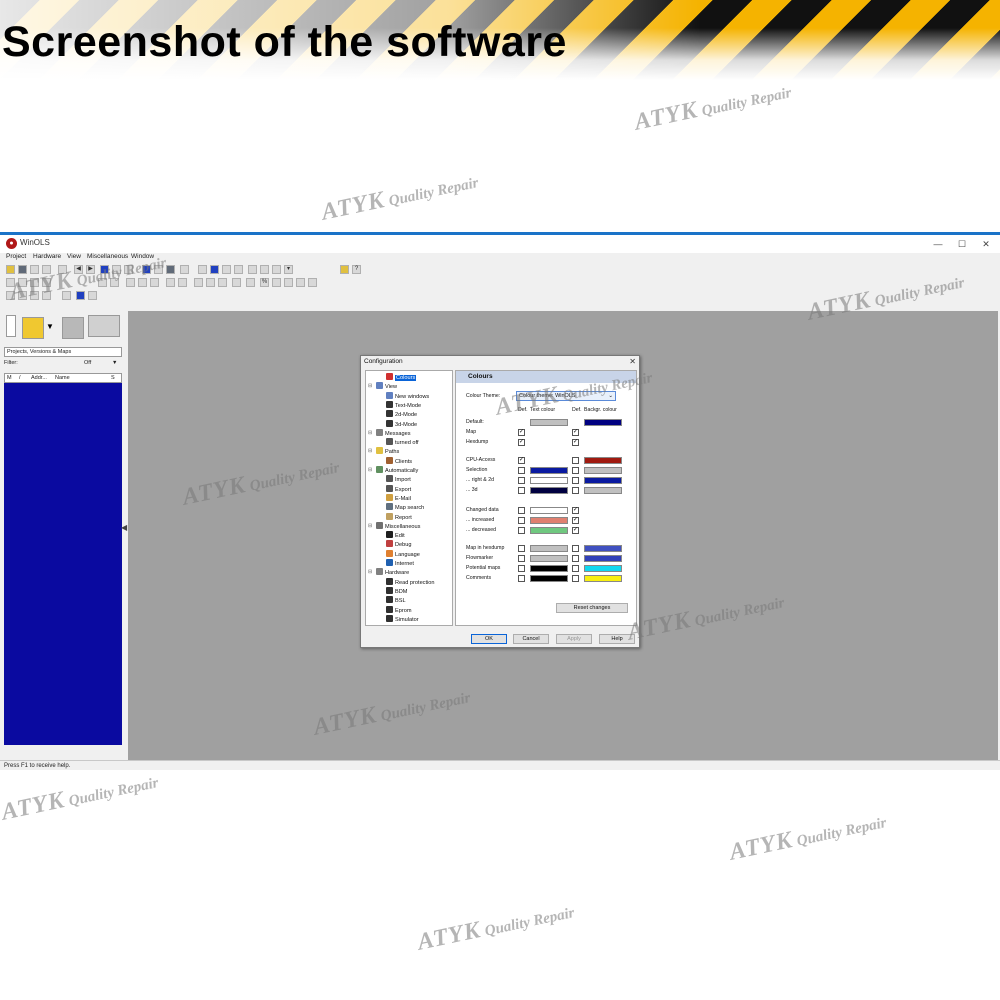 The image size is (1000, 1000). What do you see at coordinates (399, 461) in the screenshot?
I see `tree-item-clients: Clients` at bounding box center [399, 461].